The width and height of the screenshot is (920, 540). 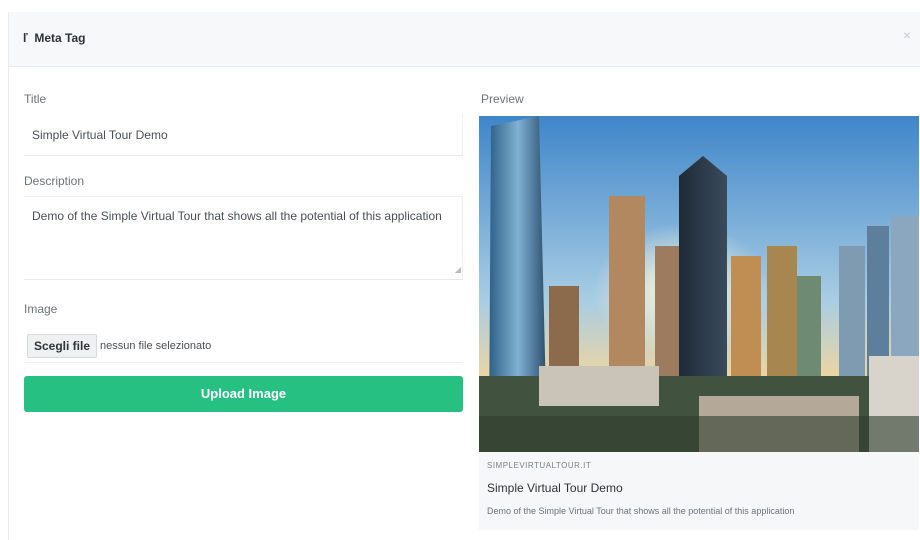 I want to click on file-status-text: nessun file selezionato, so click(x=156, y=346).